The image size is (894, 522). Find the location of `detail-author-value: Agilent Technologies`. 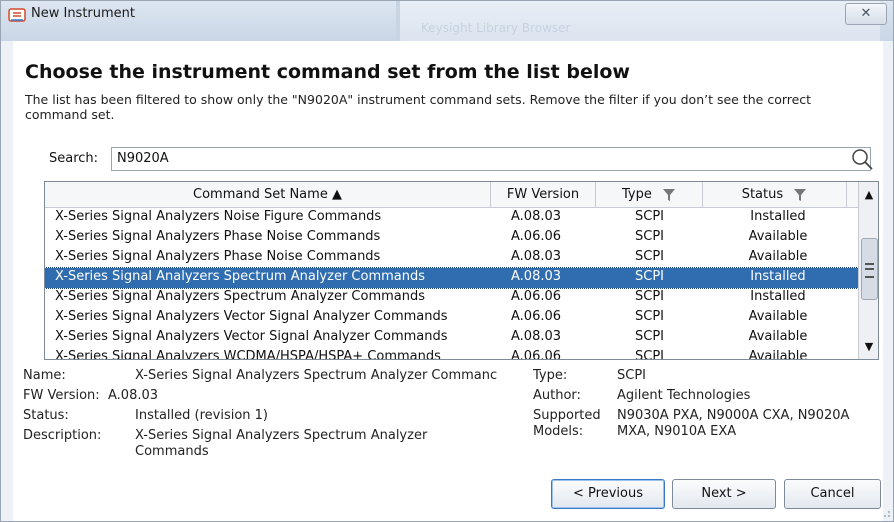

detail-author-value: Agilent Technologies is located at coordinates (684, 395).